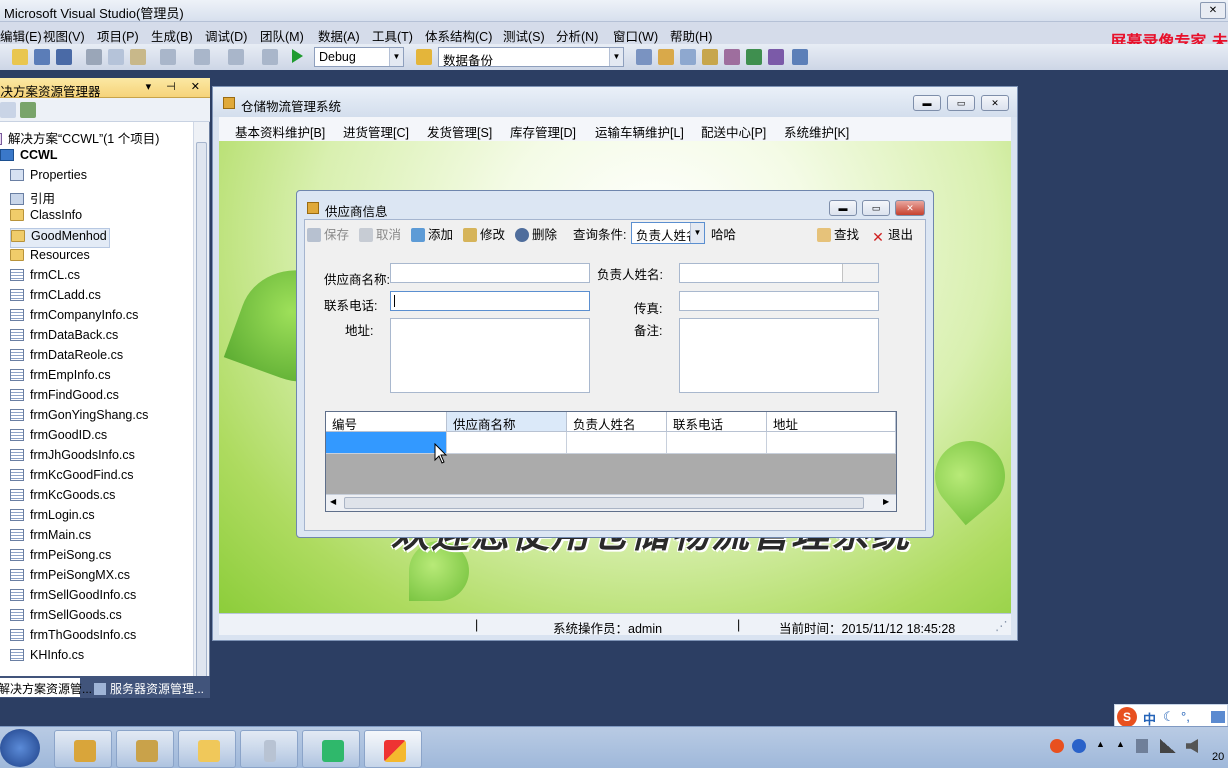 This screenshot has height=768, width=1228. Describe the element at coordinates (376, 131) in the screenshot. I see `menu-purchase: 进货管理[C]` at that location.